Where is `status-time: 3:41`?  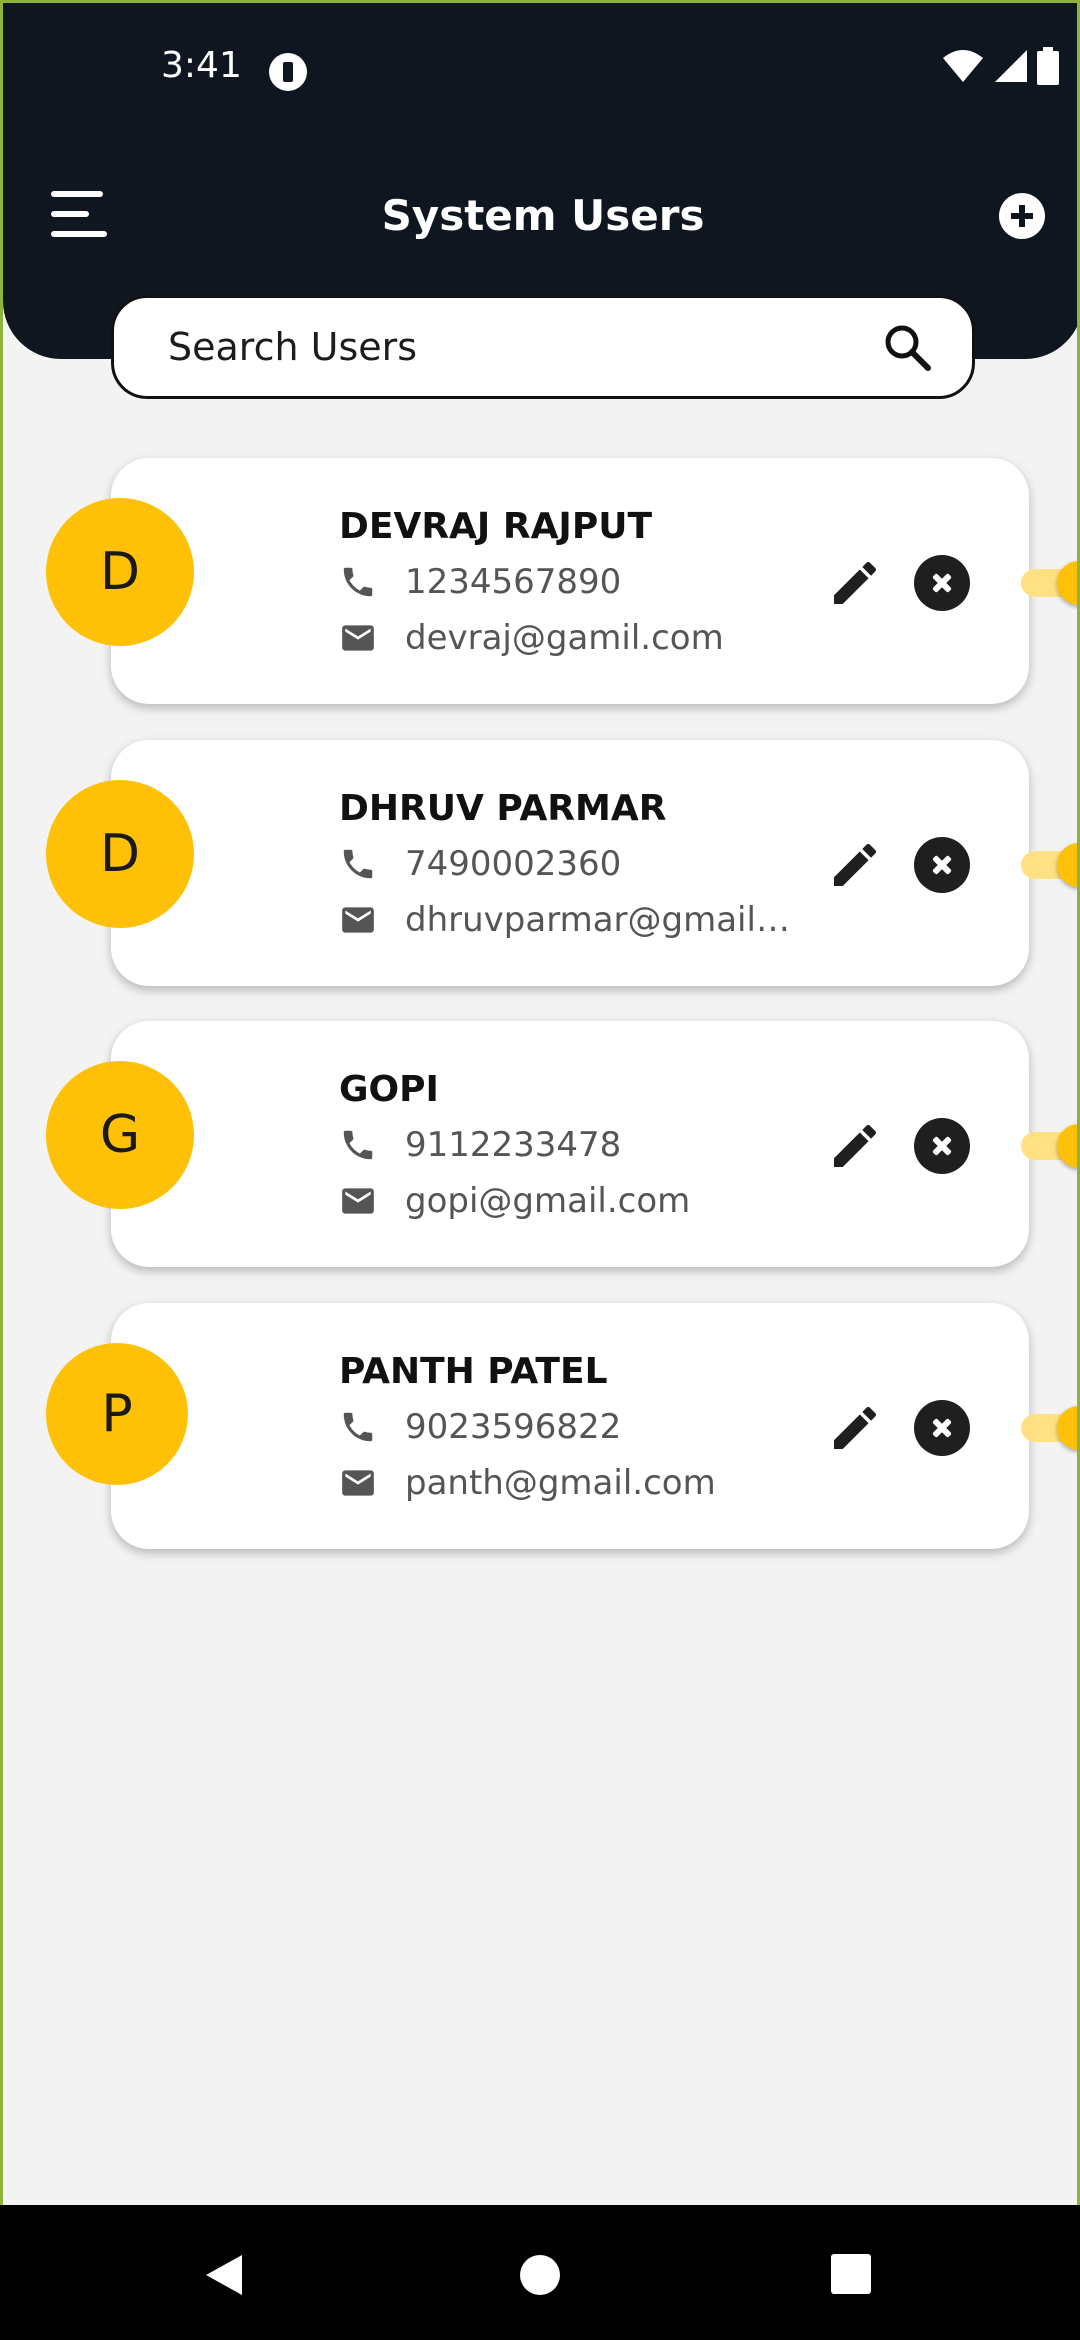
status-time: 3:41 is located at coordinates (201, 65).